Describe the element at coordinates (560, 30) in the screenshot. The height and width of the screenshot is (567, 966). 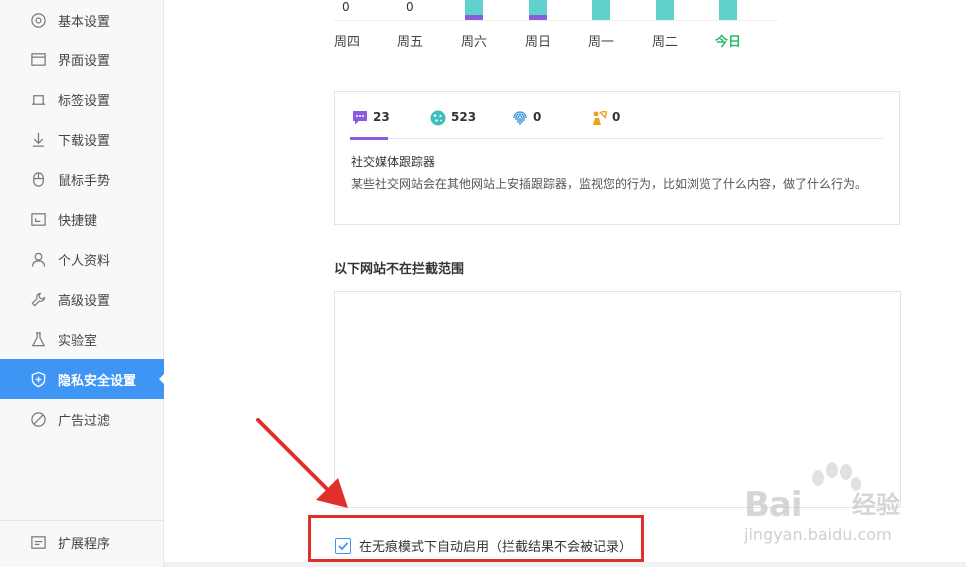
I see `weekly-block-chart: 0 0 周四 周五 周六 周日 周一 周二 今日` at that location.